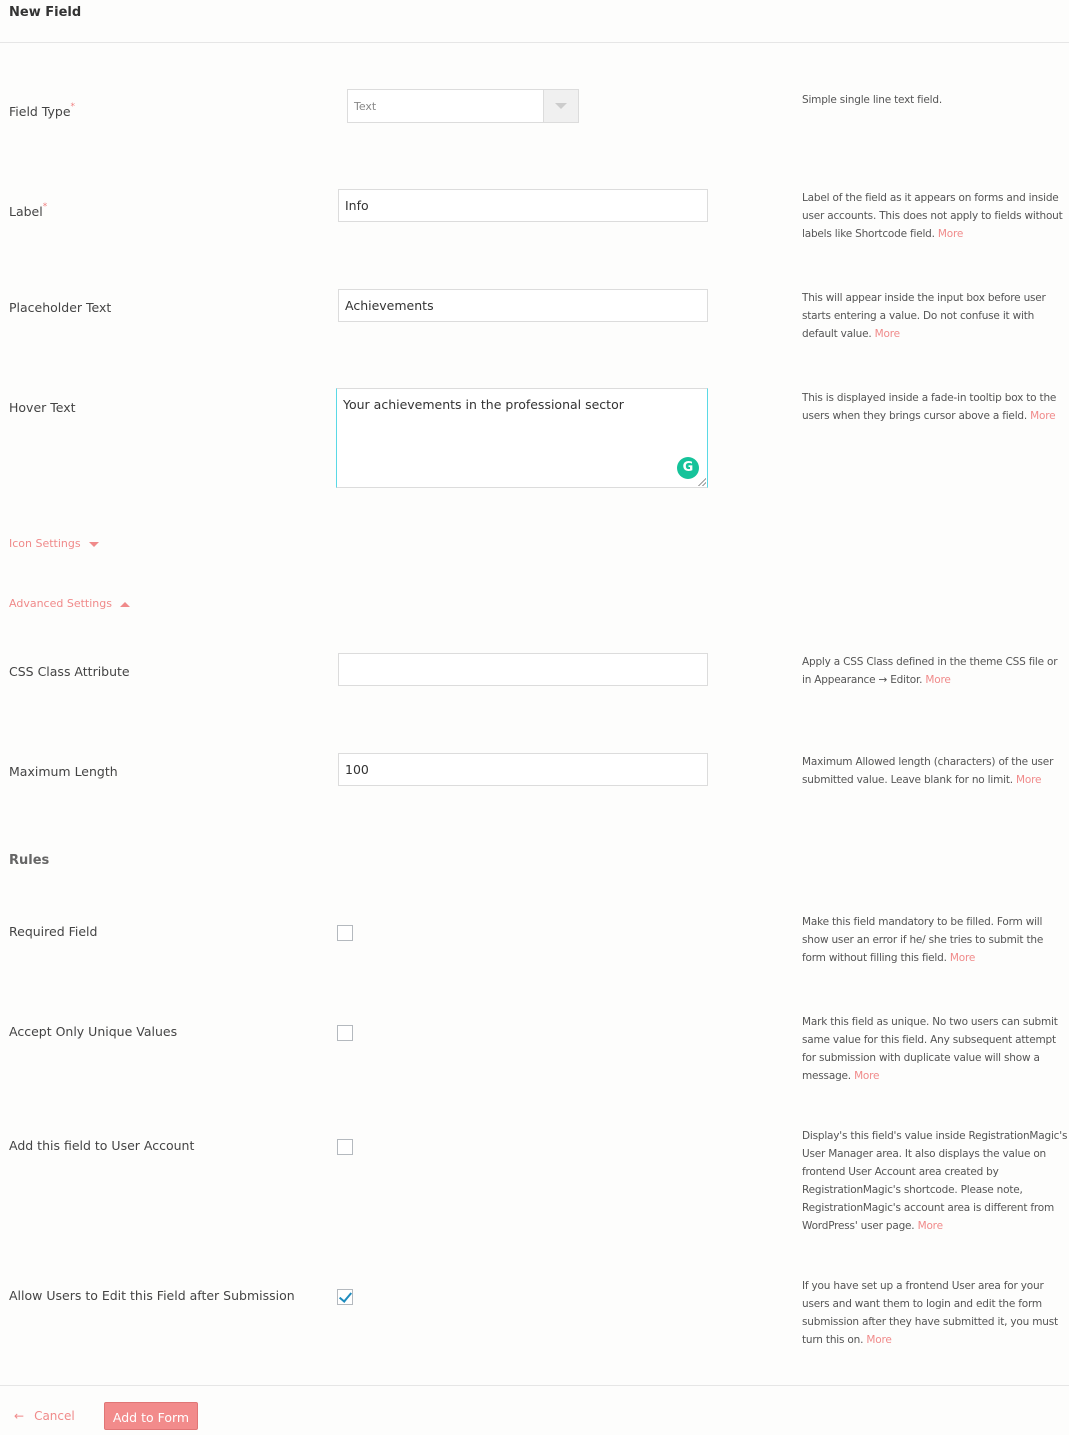 This screenshot has width=1069, height=1435. I want to click on label-label: Label*, so click(28, 210).